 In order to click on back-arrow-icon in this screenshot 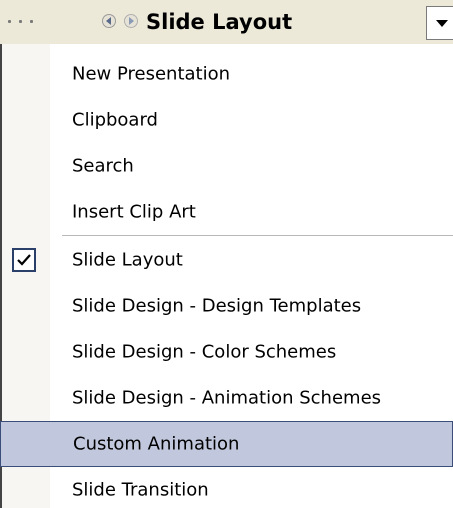, I will do `click(109, 21)`.